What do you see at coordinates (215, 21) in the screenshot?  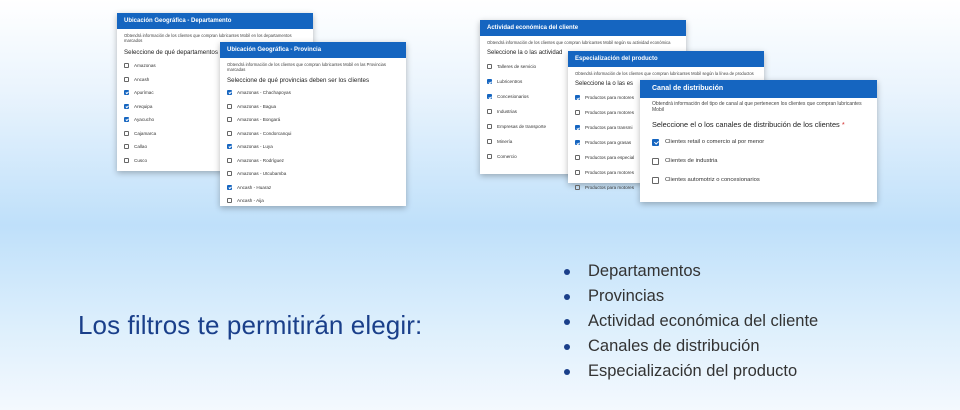 I see `card-title: Ubicación Geográfica - Departamento` at bounding box center [215, 21].